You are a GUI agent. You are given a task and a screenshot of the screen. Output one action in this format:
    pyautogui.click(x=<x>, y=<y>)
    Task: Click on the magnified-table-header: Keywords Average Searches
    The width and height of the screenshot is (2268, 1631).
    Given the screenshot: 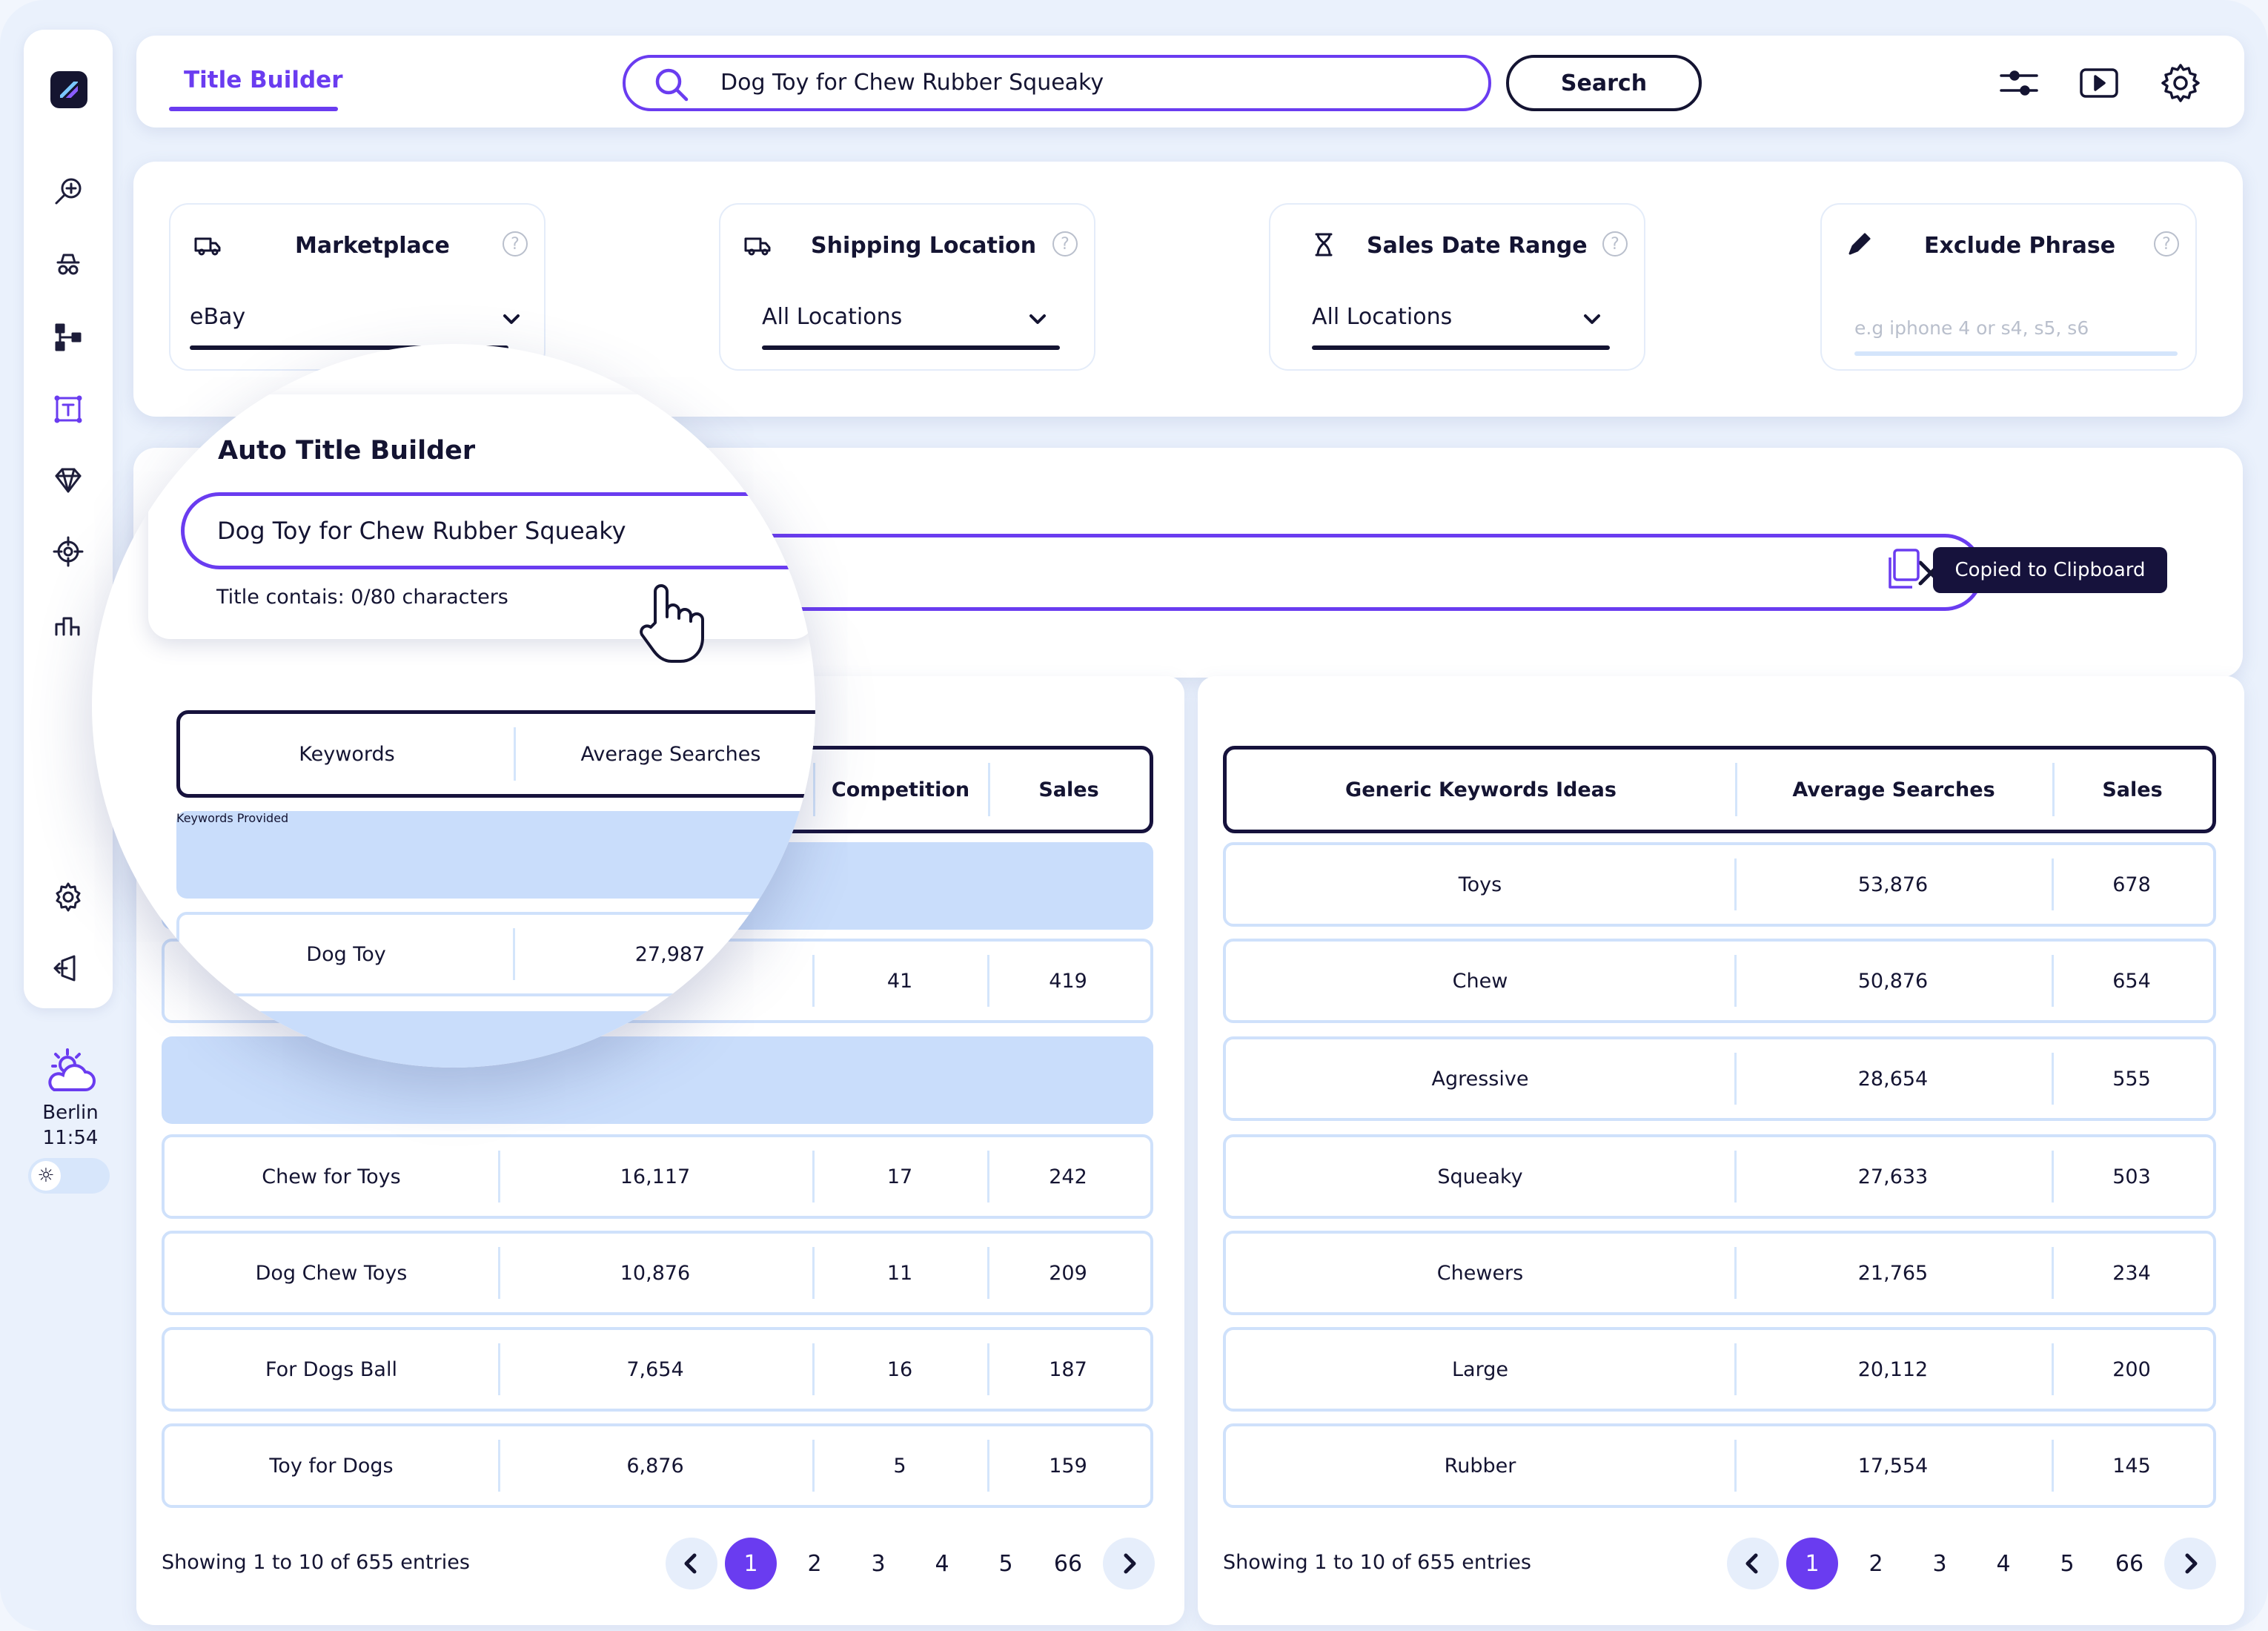 What is the action you would take?
    pyautogui.click(x=495, y=754)
    